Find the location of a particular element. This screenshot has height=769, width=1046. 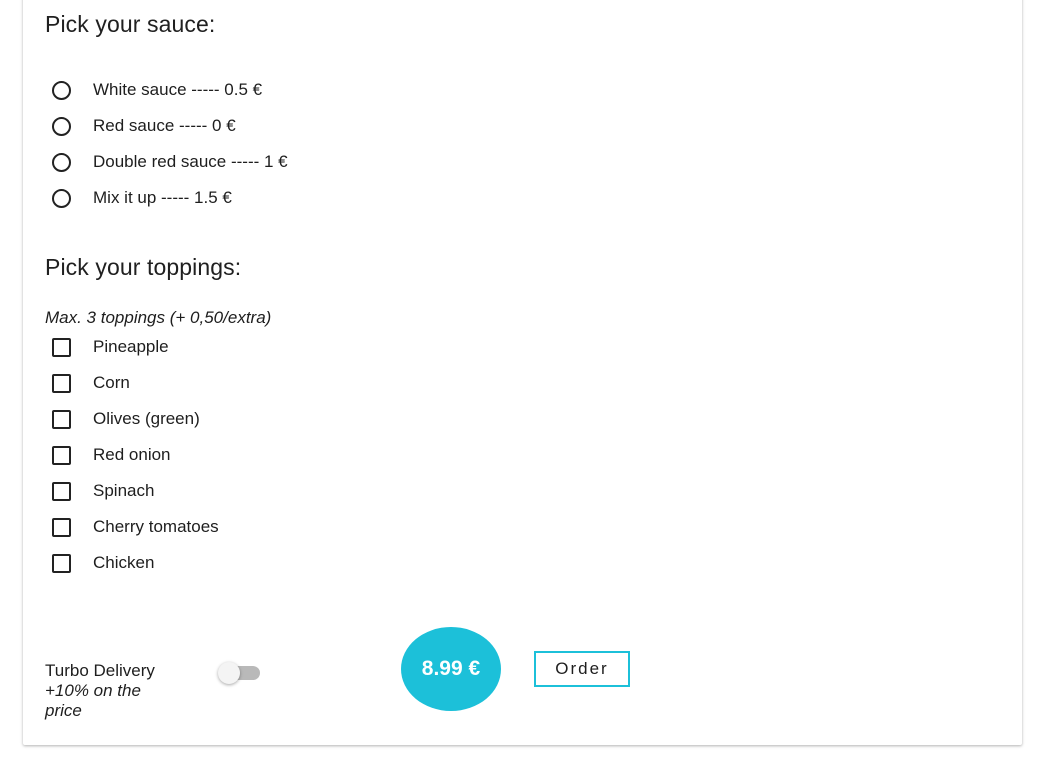

topping-corn: Corn is located at coordinates (91, 383).